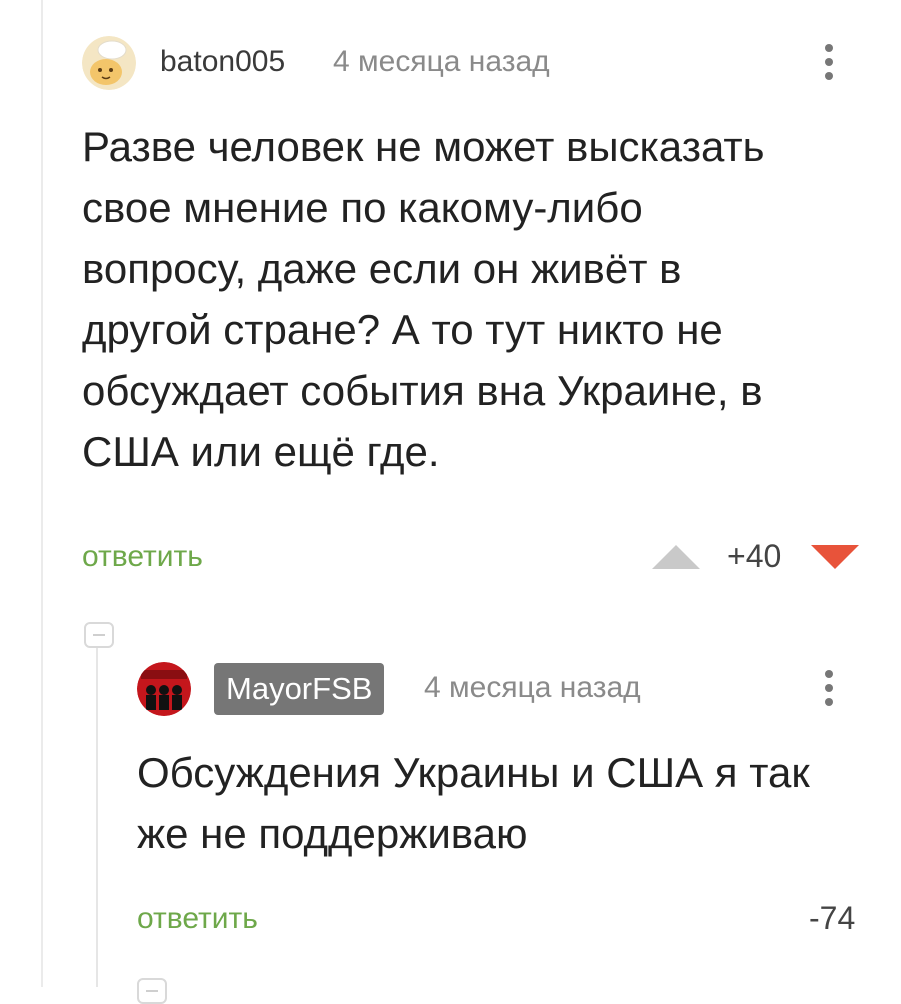 The height and width of the screenshot is (1004, 901). What do you see at coordinates (423, 146) in the screenshot?
I see `comment-line: Разве человек не может высказать` at bounding box center [423, 146].